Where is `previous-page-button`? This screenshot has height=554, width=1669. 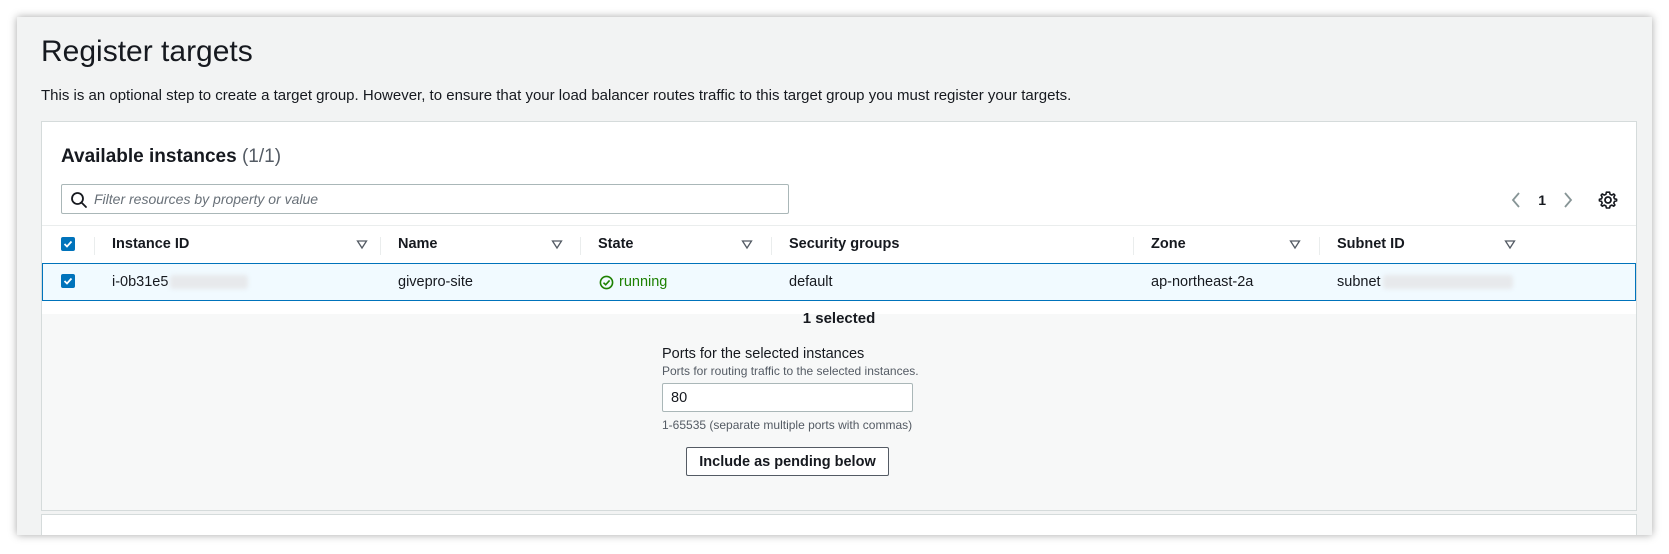 previous-page-button is located at coordinates (1516, 200).